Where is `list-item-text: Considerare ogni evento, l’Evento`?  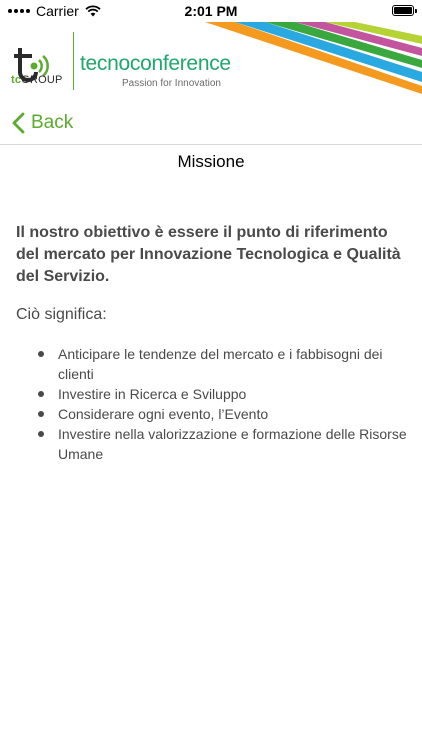 list-item-text: Considerare ogni evento, l’Evento is located at coordinates (163, 414).